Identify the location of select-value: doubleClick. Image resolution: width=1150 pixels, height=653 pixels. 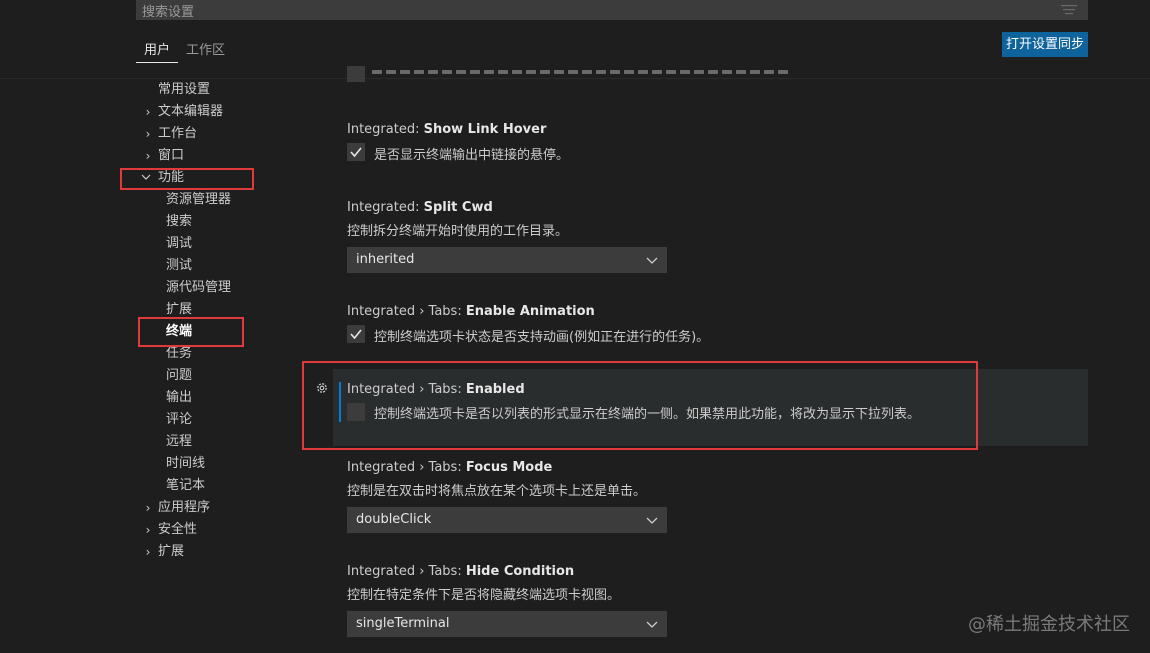
(394, 519).